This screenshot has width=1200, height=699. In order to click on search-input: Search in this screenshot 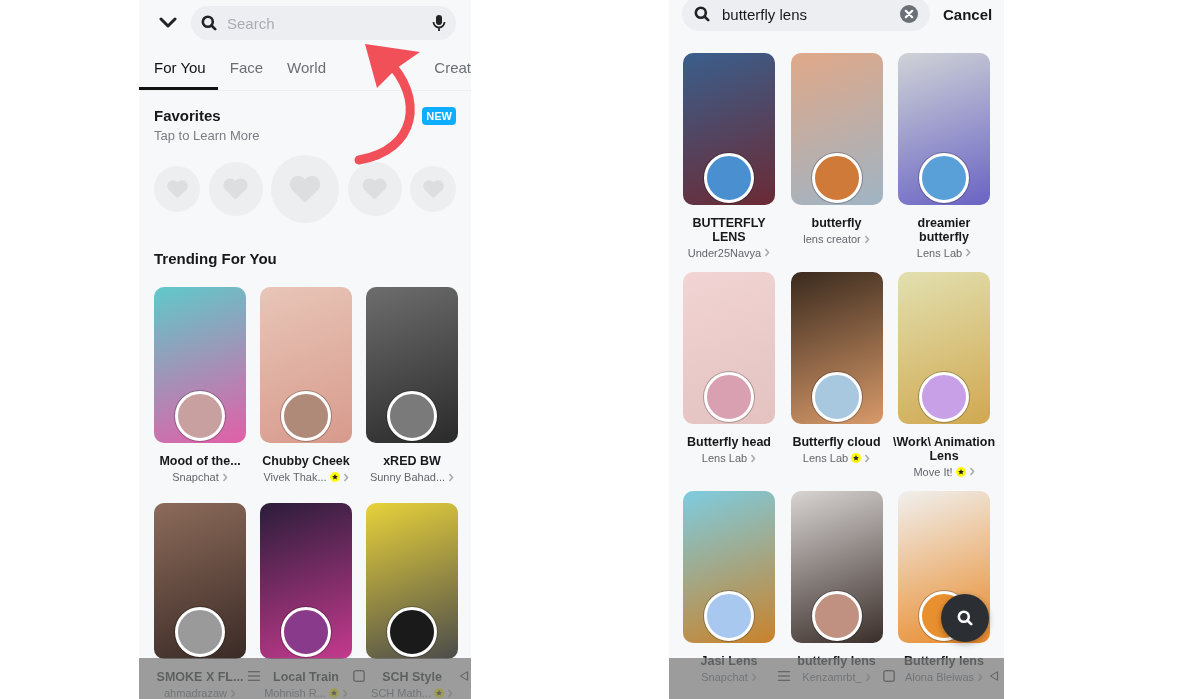, I will do `click(324, 23)`.